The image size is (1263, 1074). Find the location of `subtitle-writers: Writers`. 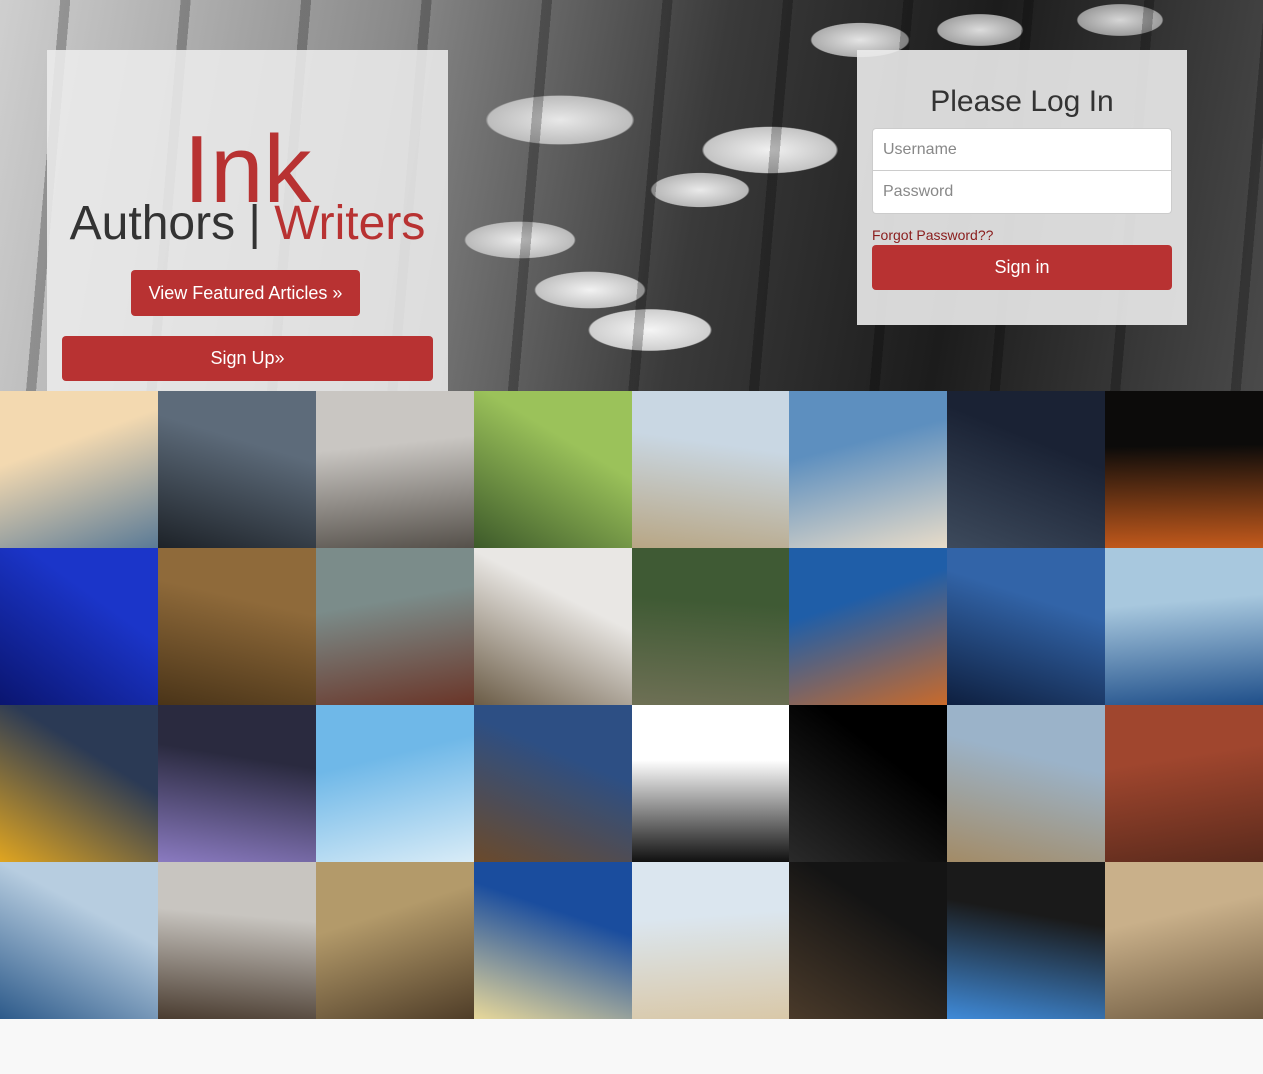

subtitle-writers: Writers is located at coordinates (350, 223).